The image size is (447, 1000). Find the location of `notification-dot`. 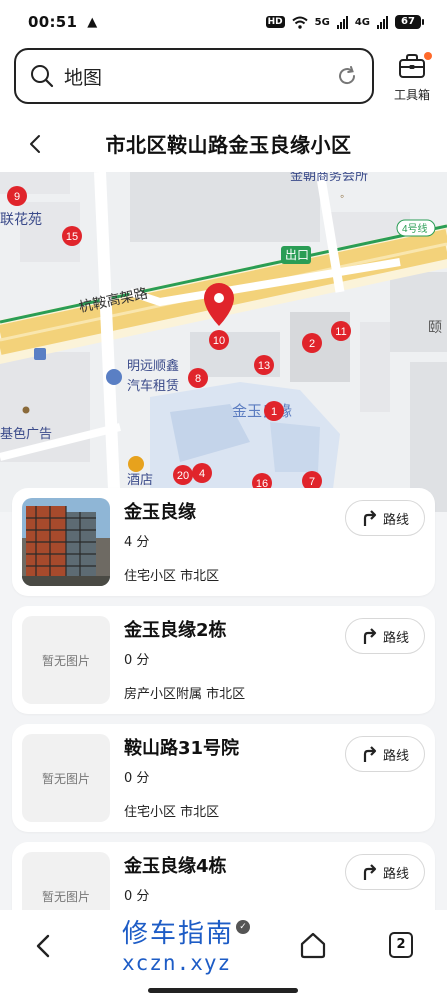

notification-dot is located at coordinates (428, 56).